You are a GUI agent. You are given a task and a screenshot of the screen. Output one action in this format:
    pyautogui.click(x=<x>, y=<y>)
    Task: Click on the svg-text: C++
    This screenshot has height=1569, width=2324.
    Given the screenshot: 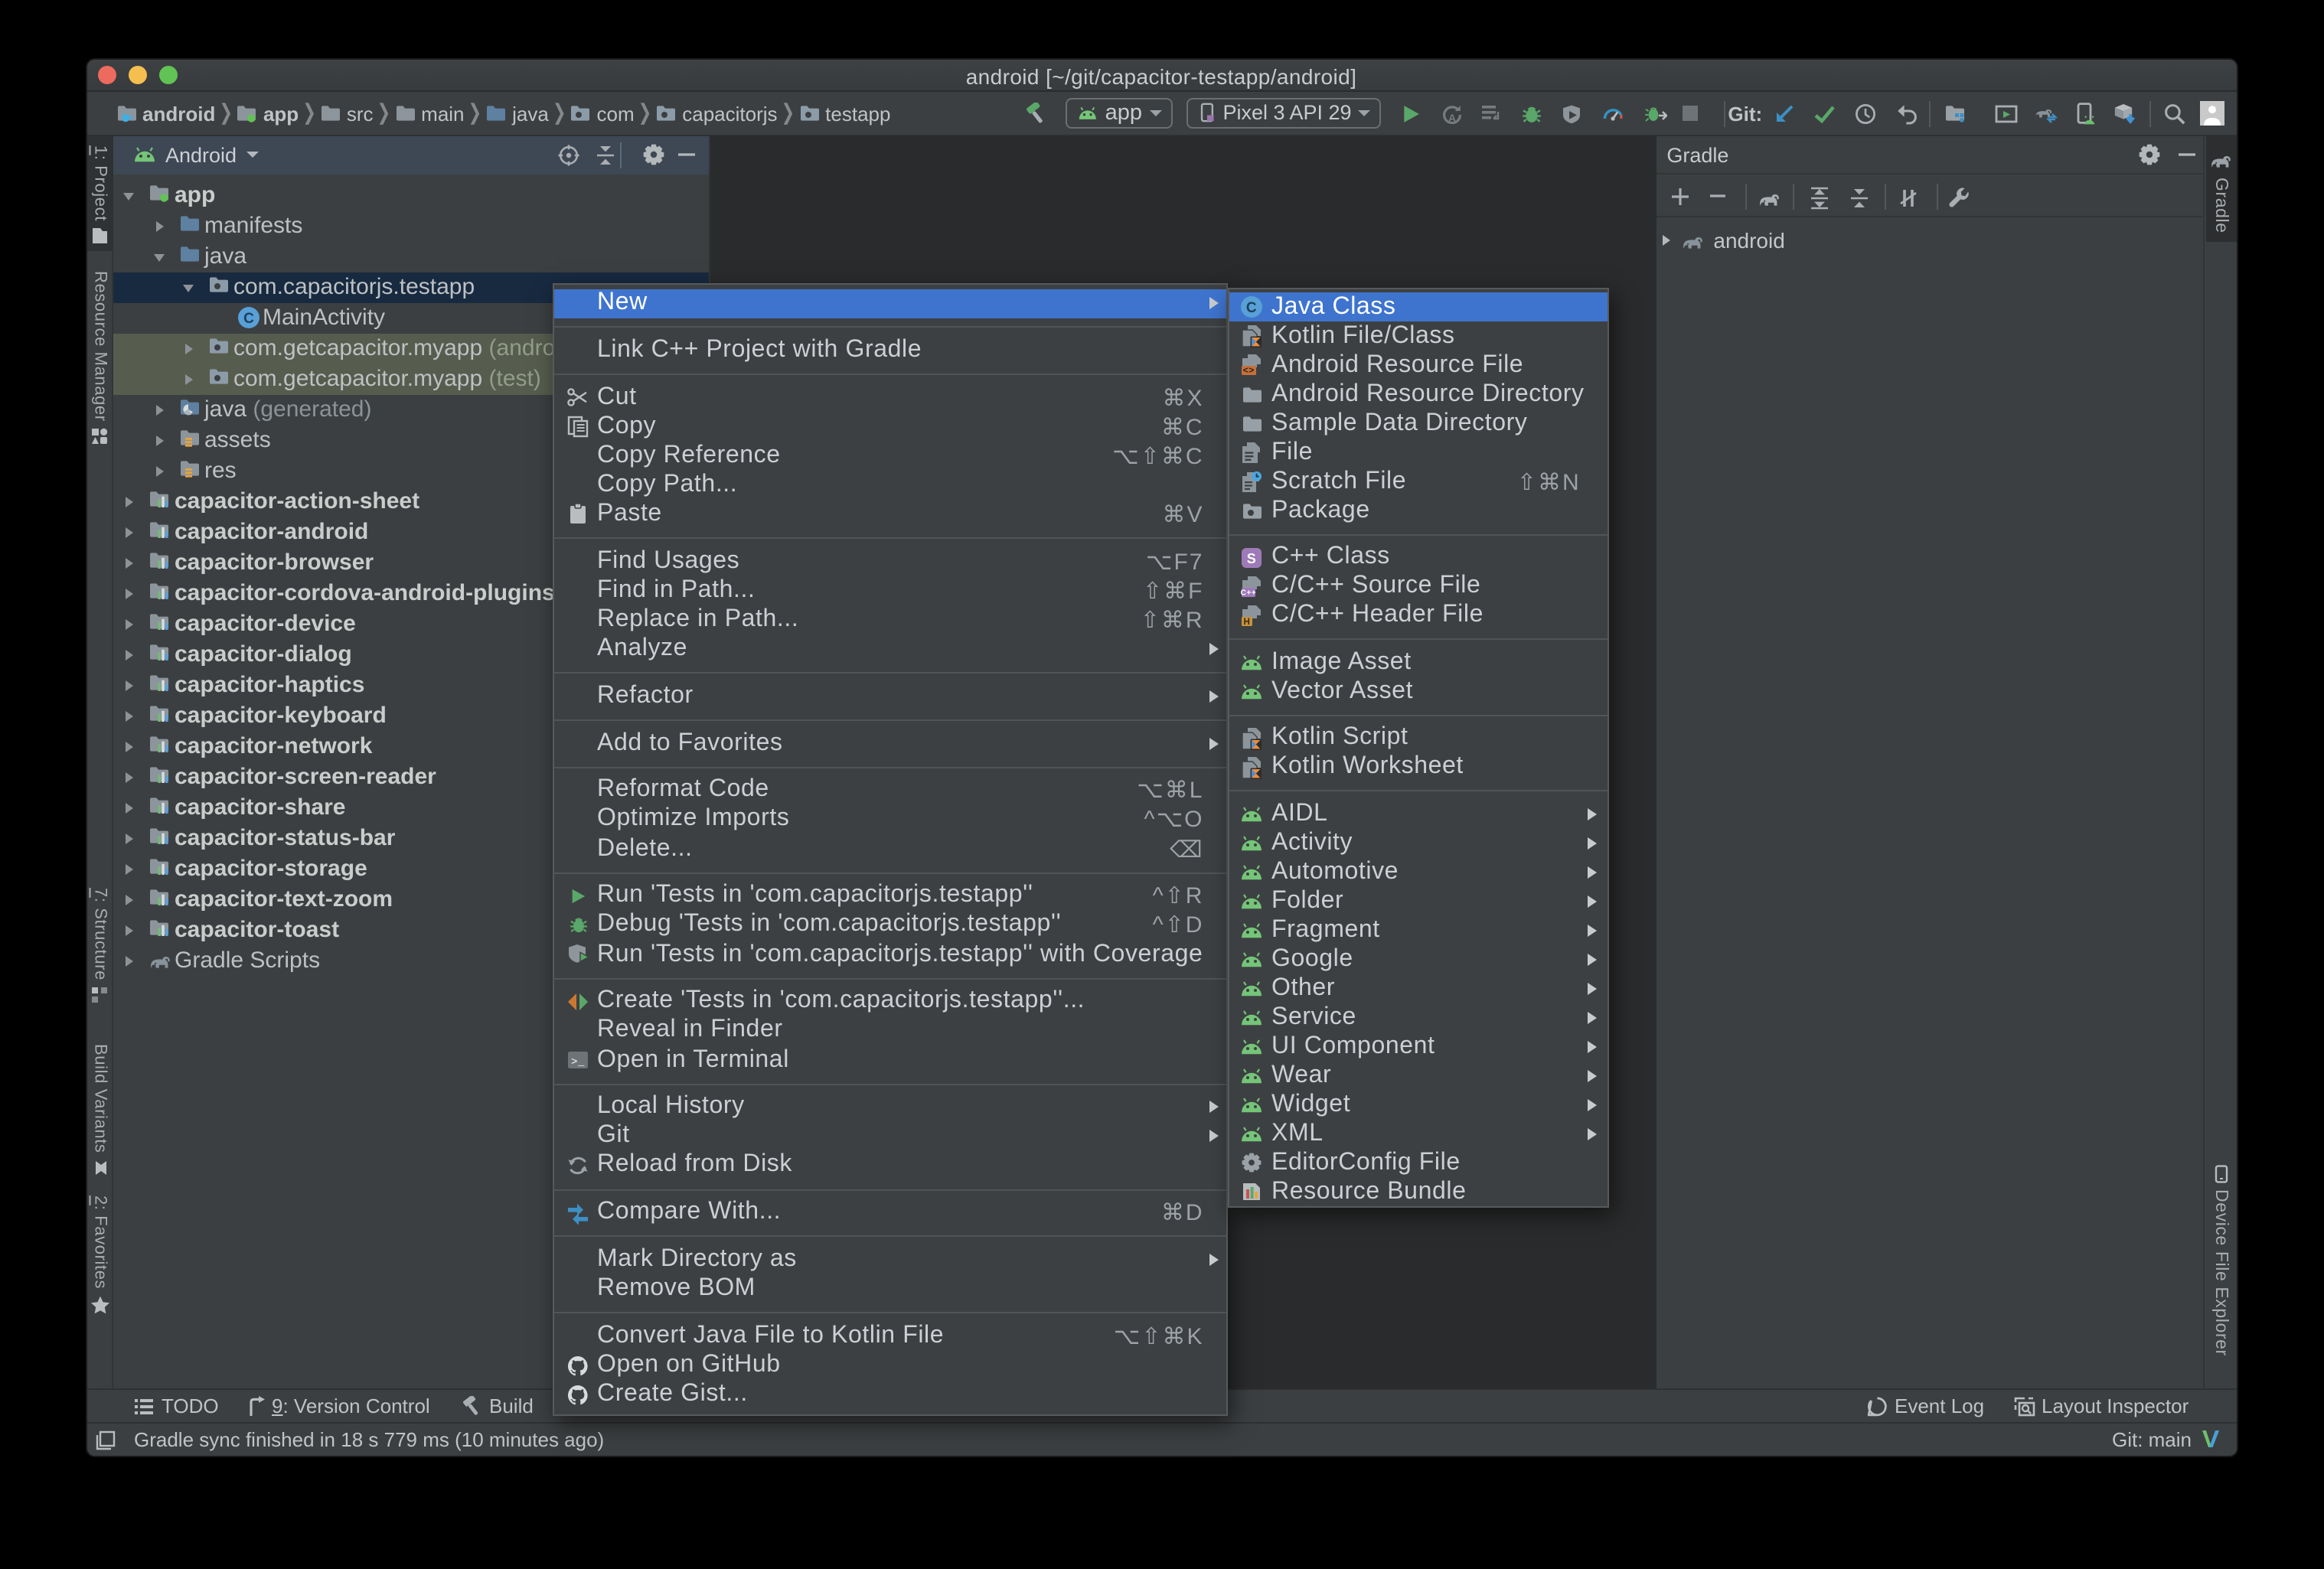 What is the action you would take?
    pyautogui.click(x=1249, y=592)
    